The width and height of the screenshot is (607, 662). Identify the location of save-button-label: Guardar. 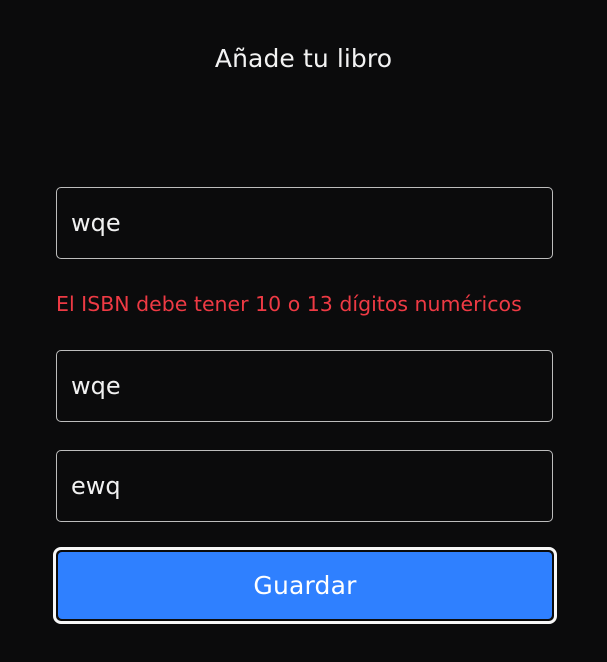
(305, 585).